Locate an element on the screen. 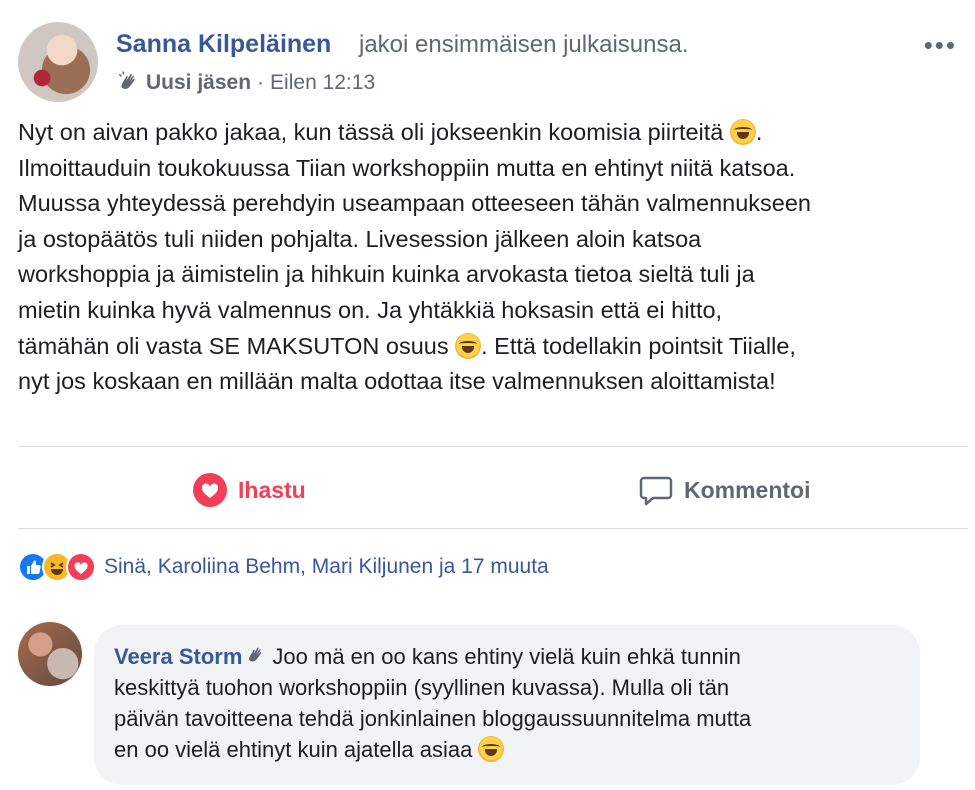  love-button-label: Ihastu is located at coordinates (272, 489).